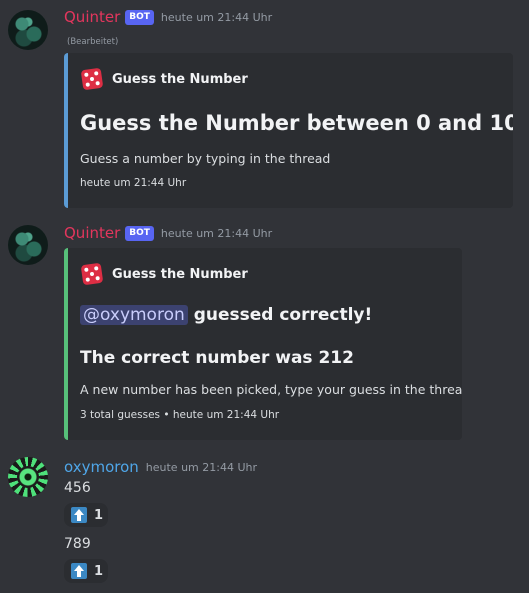 The width and height of the screenshot is (529, 593). I want to click on user-mention: @oxymoron, so click(134, 315).